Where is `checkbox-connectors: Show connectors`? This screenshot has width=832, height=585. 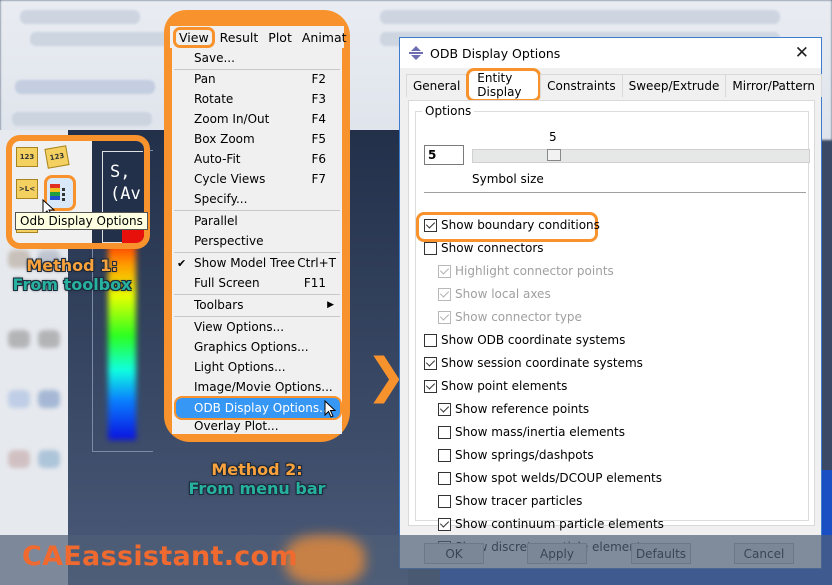
checkbox-connectors: Show connectors is located at coordinates (484, 248).